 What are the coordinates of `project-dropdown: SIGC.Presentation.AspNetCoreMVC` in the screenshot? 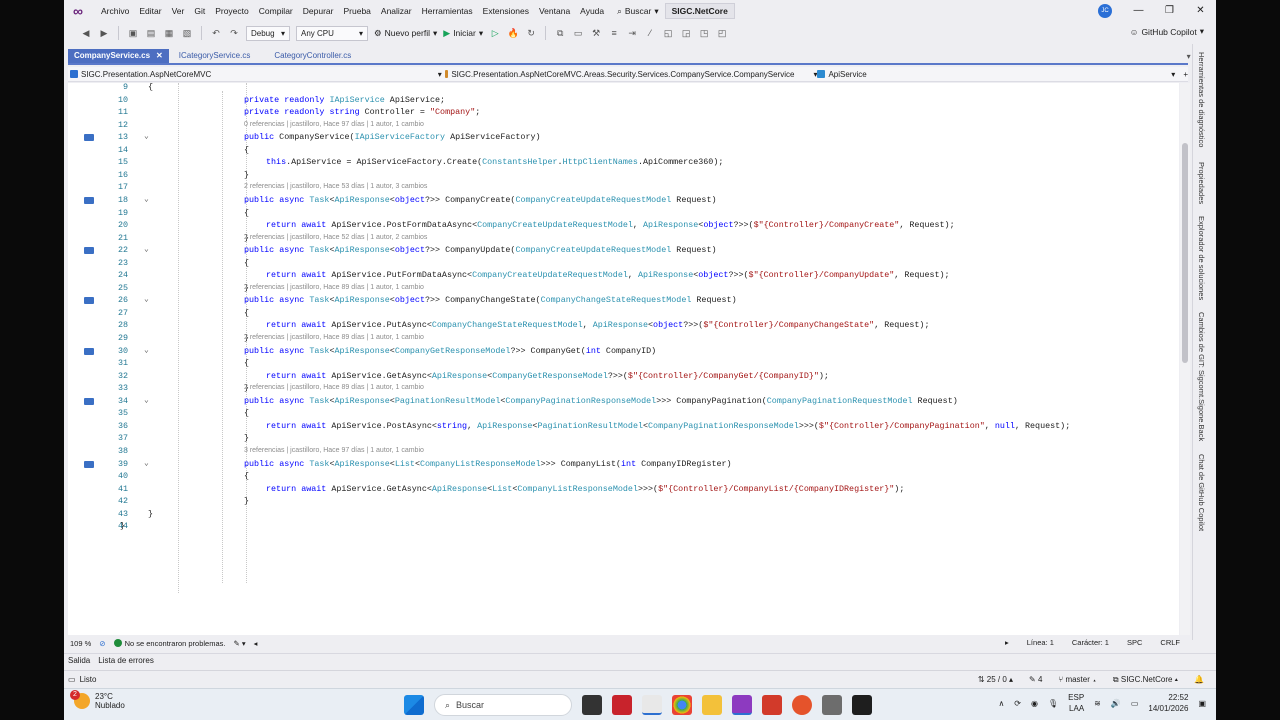 It's located at (253, 74).